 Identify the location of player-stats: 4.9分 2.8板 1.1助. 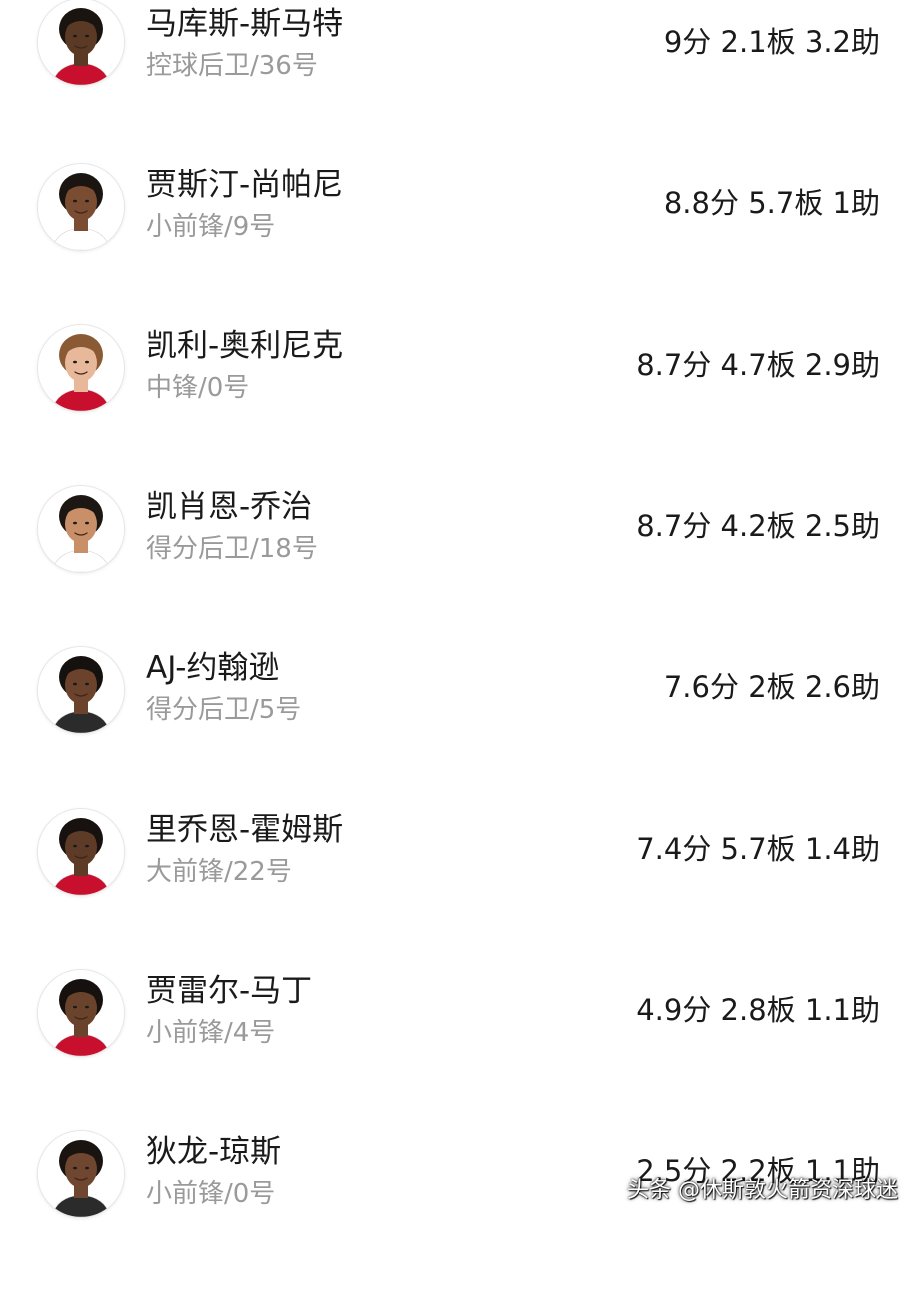
(758, 1010).